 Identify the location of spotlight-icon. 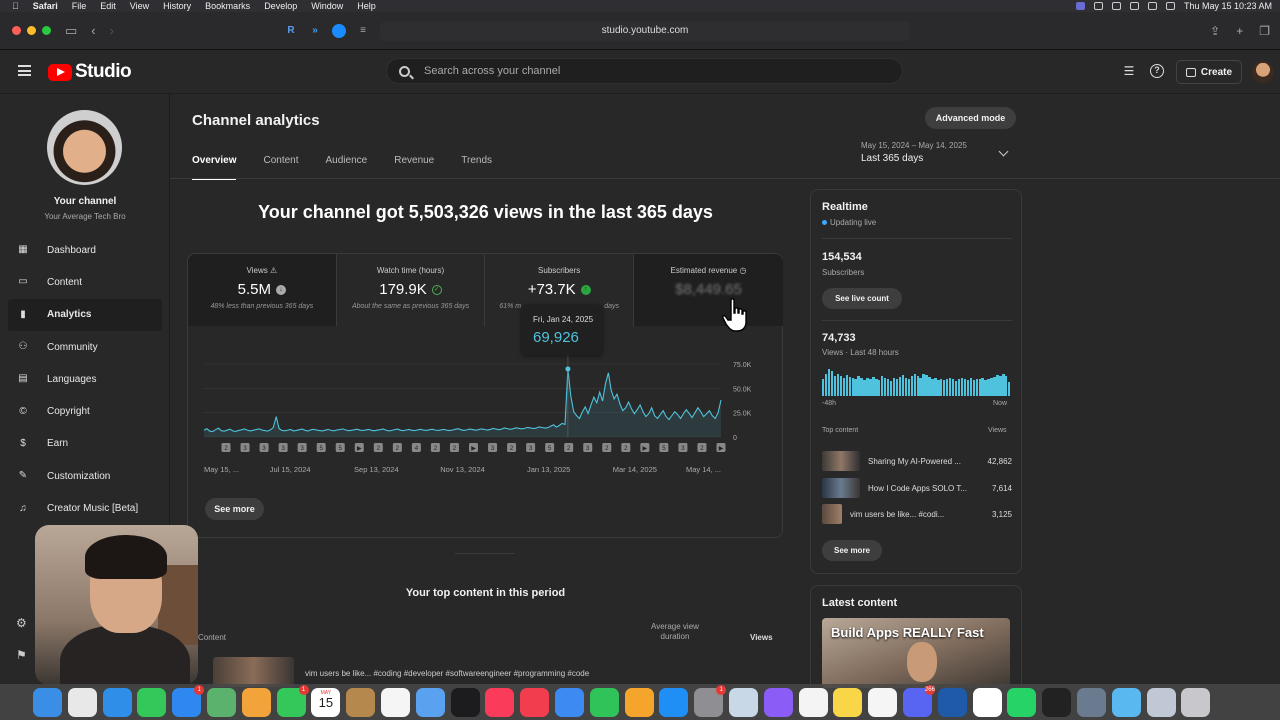
(1152, 6).